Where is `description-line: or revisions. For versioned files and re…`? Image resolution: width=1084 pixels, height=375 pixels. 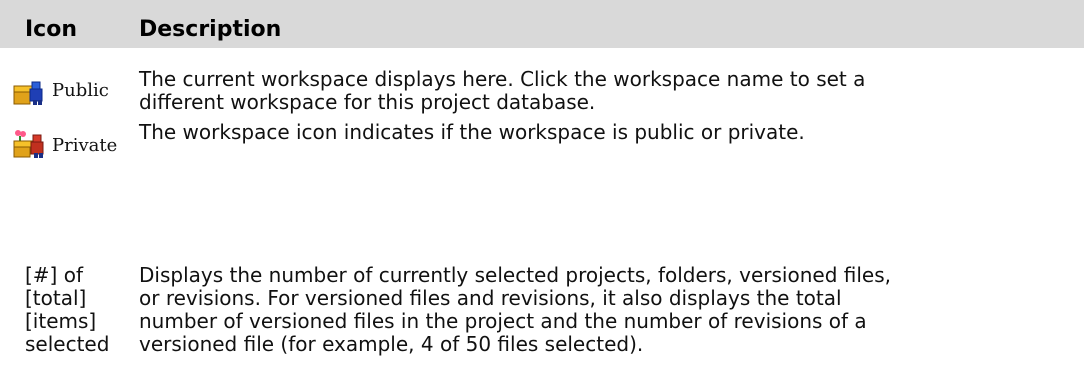
description-line: or revisions. For versioned files and re… is located at coordinates (490, 298).